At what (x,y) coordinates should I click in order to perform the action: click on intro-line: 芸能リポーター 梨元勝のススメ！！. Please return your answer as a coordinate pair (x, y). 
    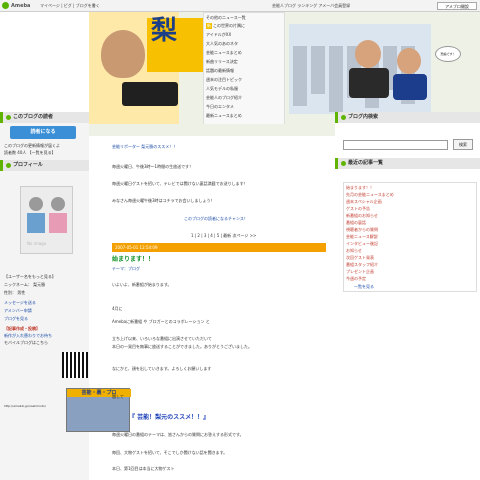
    Looking at the image, I should click on (145, 146).